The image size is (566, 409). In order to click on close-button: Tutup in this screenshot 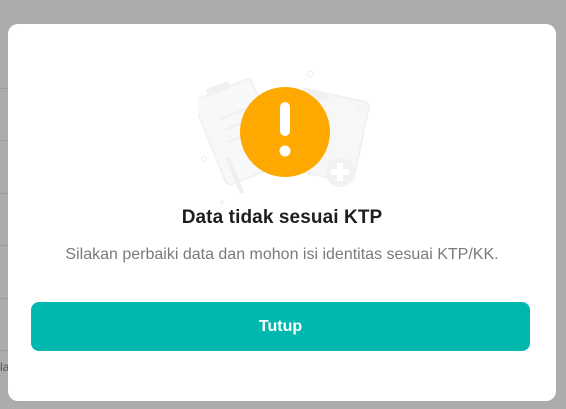, I will do `click(280, 326)`.